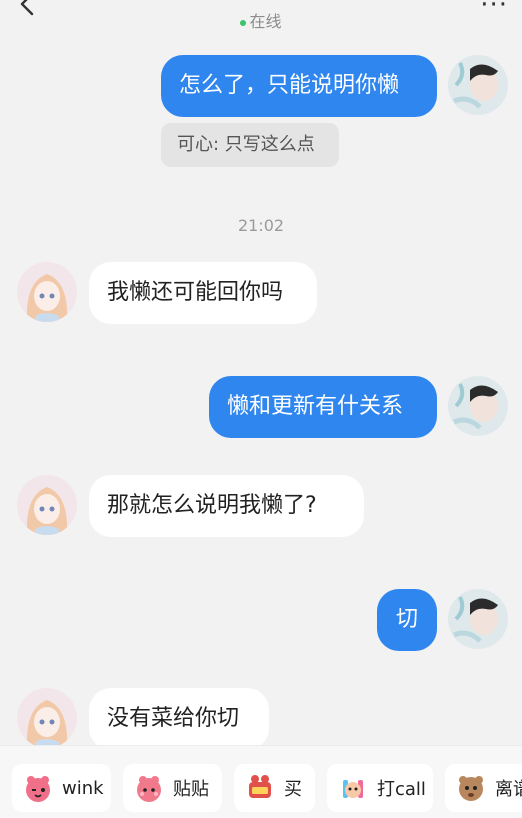 The height and width of the screenshot is (818, 522). Describe the element at coordinates (315, 406) in the screenshot. I see `message-text: 懒和更新有什关系` at that location.